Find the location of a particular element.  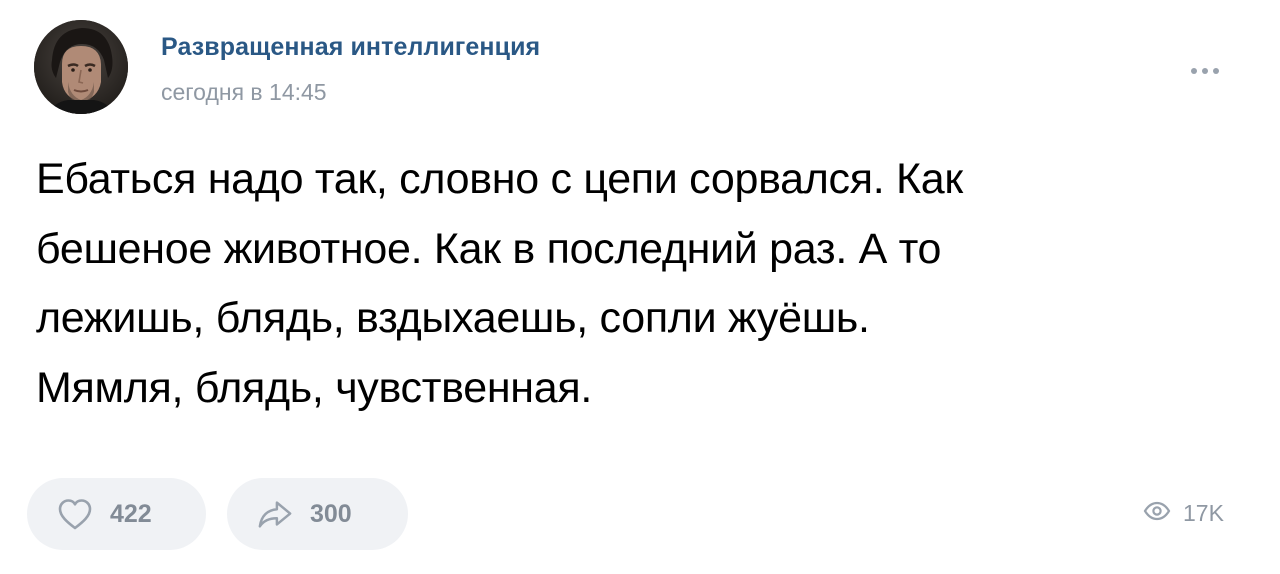

post-text-line: Мямля, блядь, чувственная. is located at coordinates (314, 387).